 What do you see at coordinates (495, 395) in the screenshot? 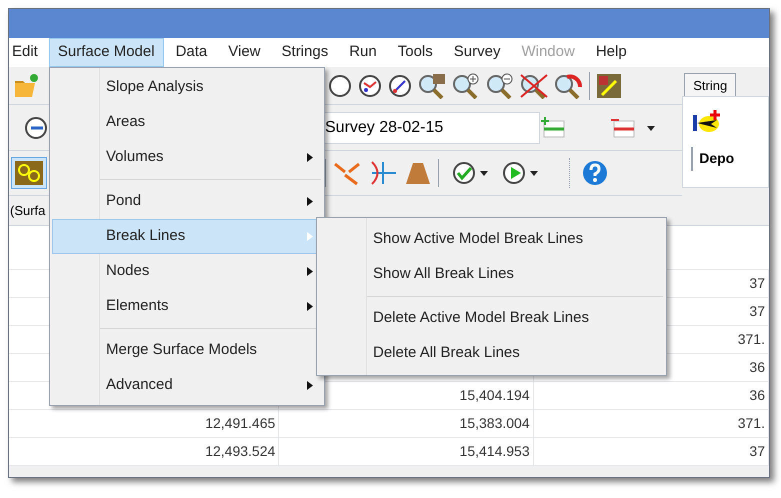
I see `table-cell-text: 15,404.194` at bounding box center [495, 395].